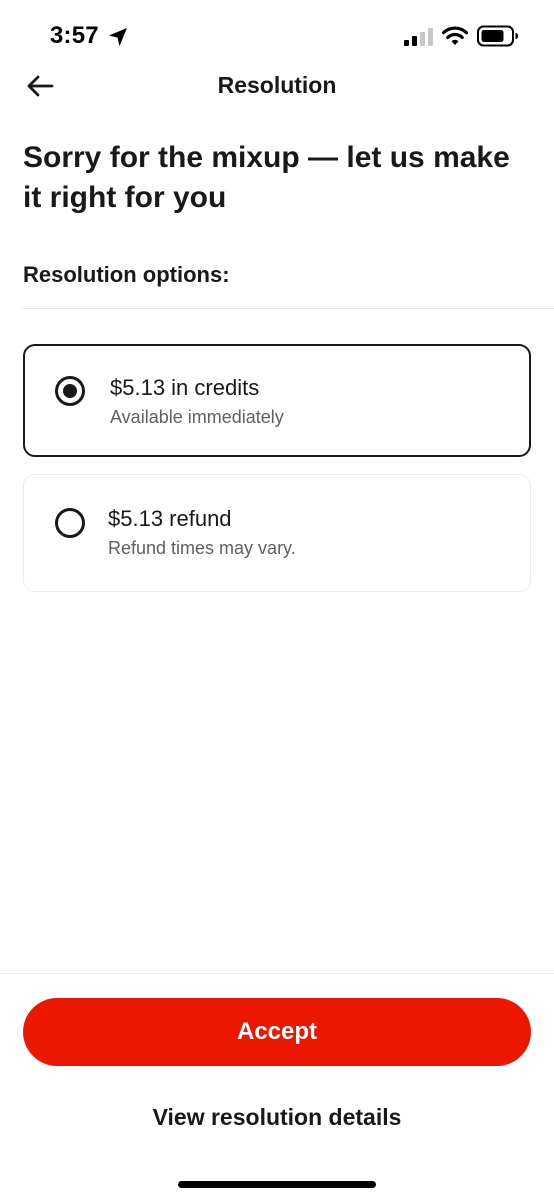 The height and width of the screenshot is (1200, 554). What do you see at coordinates (277, 973) in the screenshot?
I see `bottom-divider` at bounding box center [277, 973].